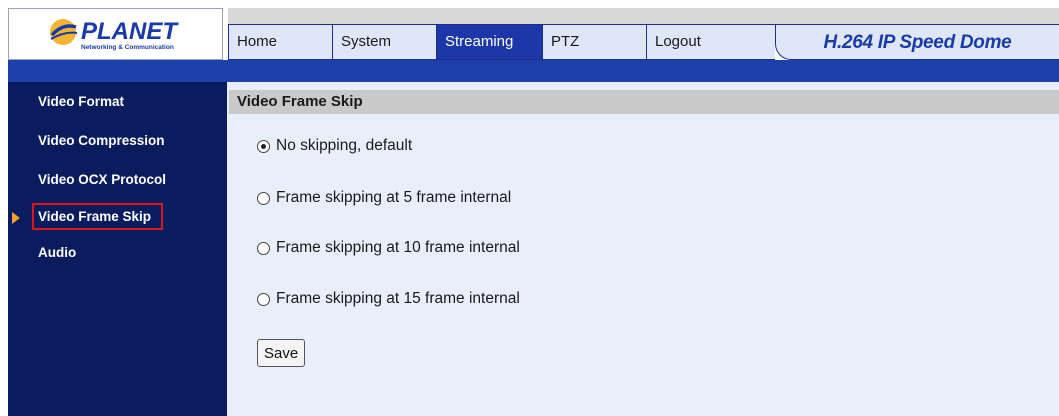 Image resolution: width=1059 pixels, height=416 pixels. Describe the element at coordinates (102, 179) in the screenshot. I see `sidebar-item-video-ocx-protocol: Video OCX Protocol` at that location.